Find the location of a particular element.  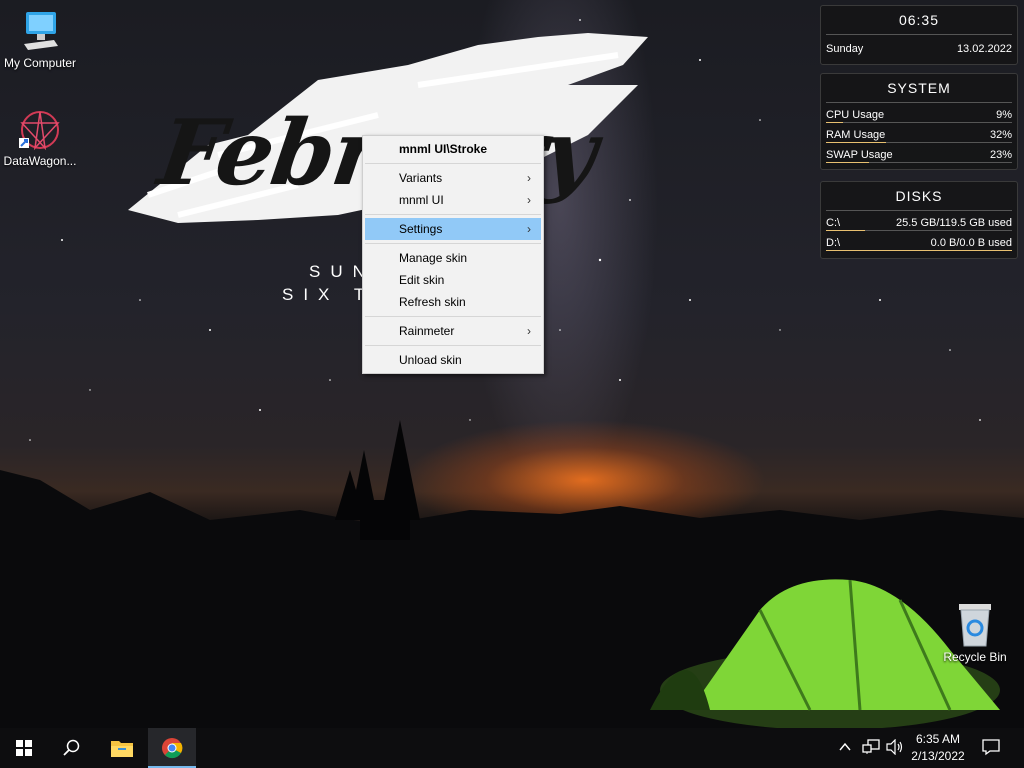

recycle-bin-icon is located at coordinates (975, 625).